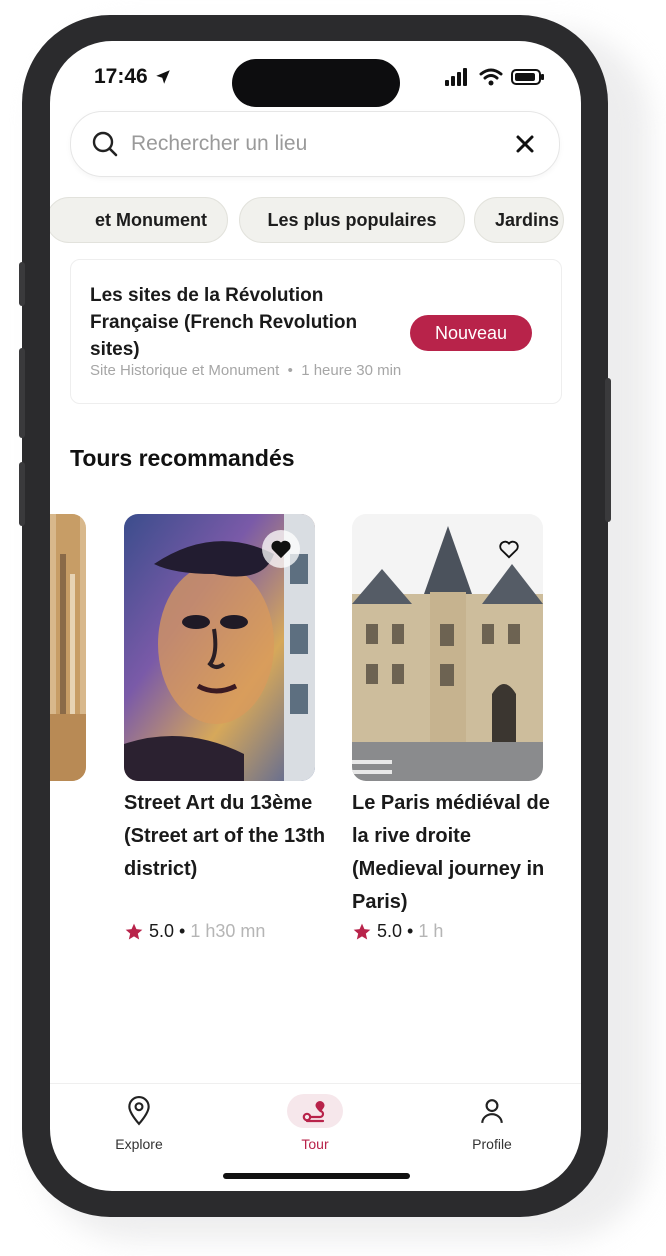  What do you see at coordinates (316, 83) in the screenshot?
I see `dynamic-island` at bounding box center [316, 83].